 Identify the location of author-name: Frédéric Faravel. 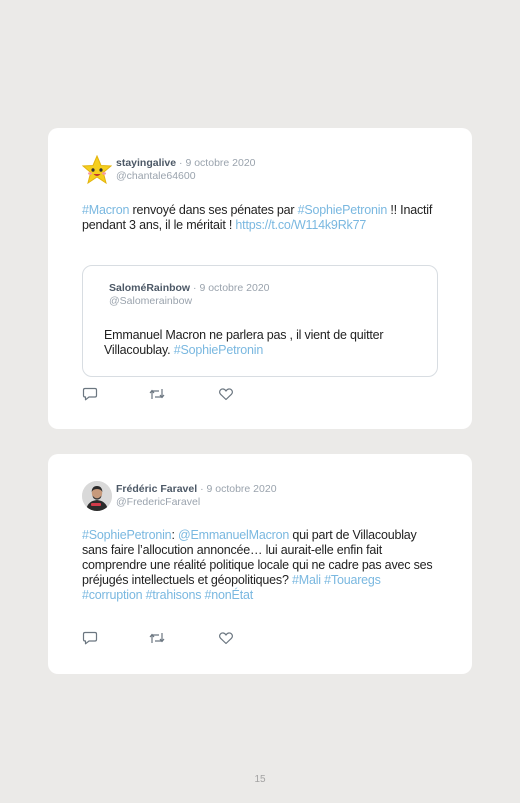
(156, 489).